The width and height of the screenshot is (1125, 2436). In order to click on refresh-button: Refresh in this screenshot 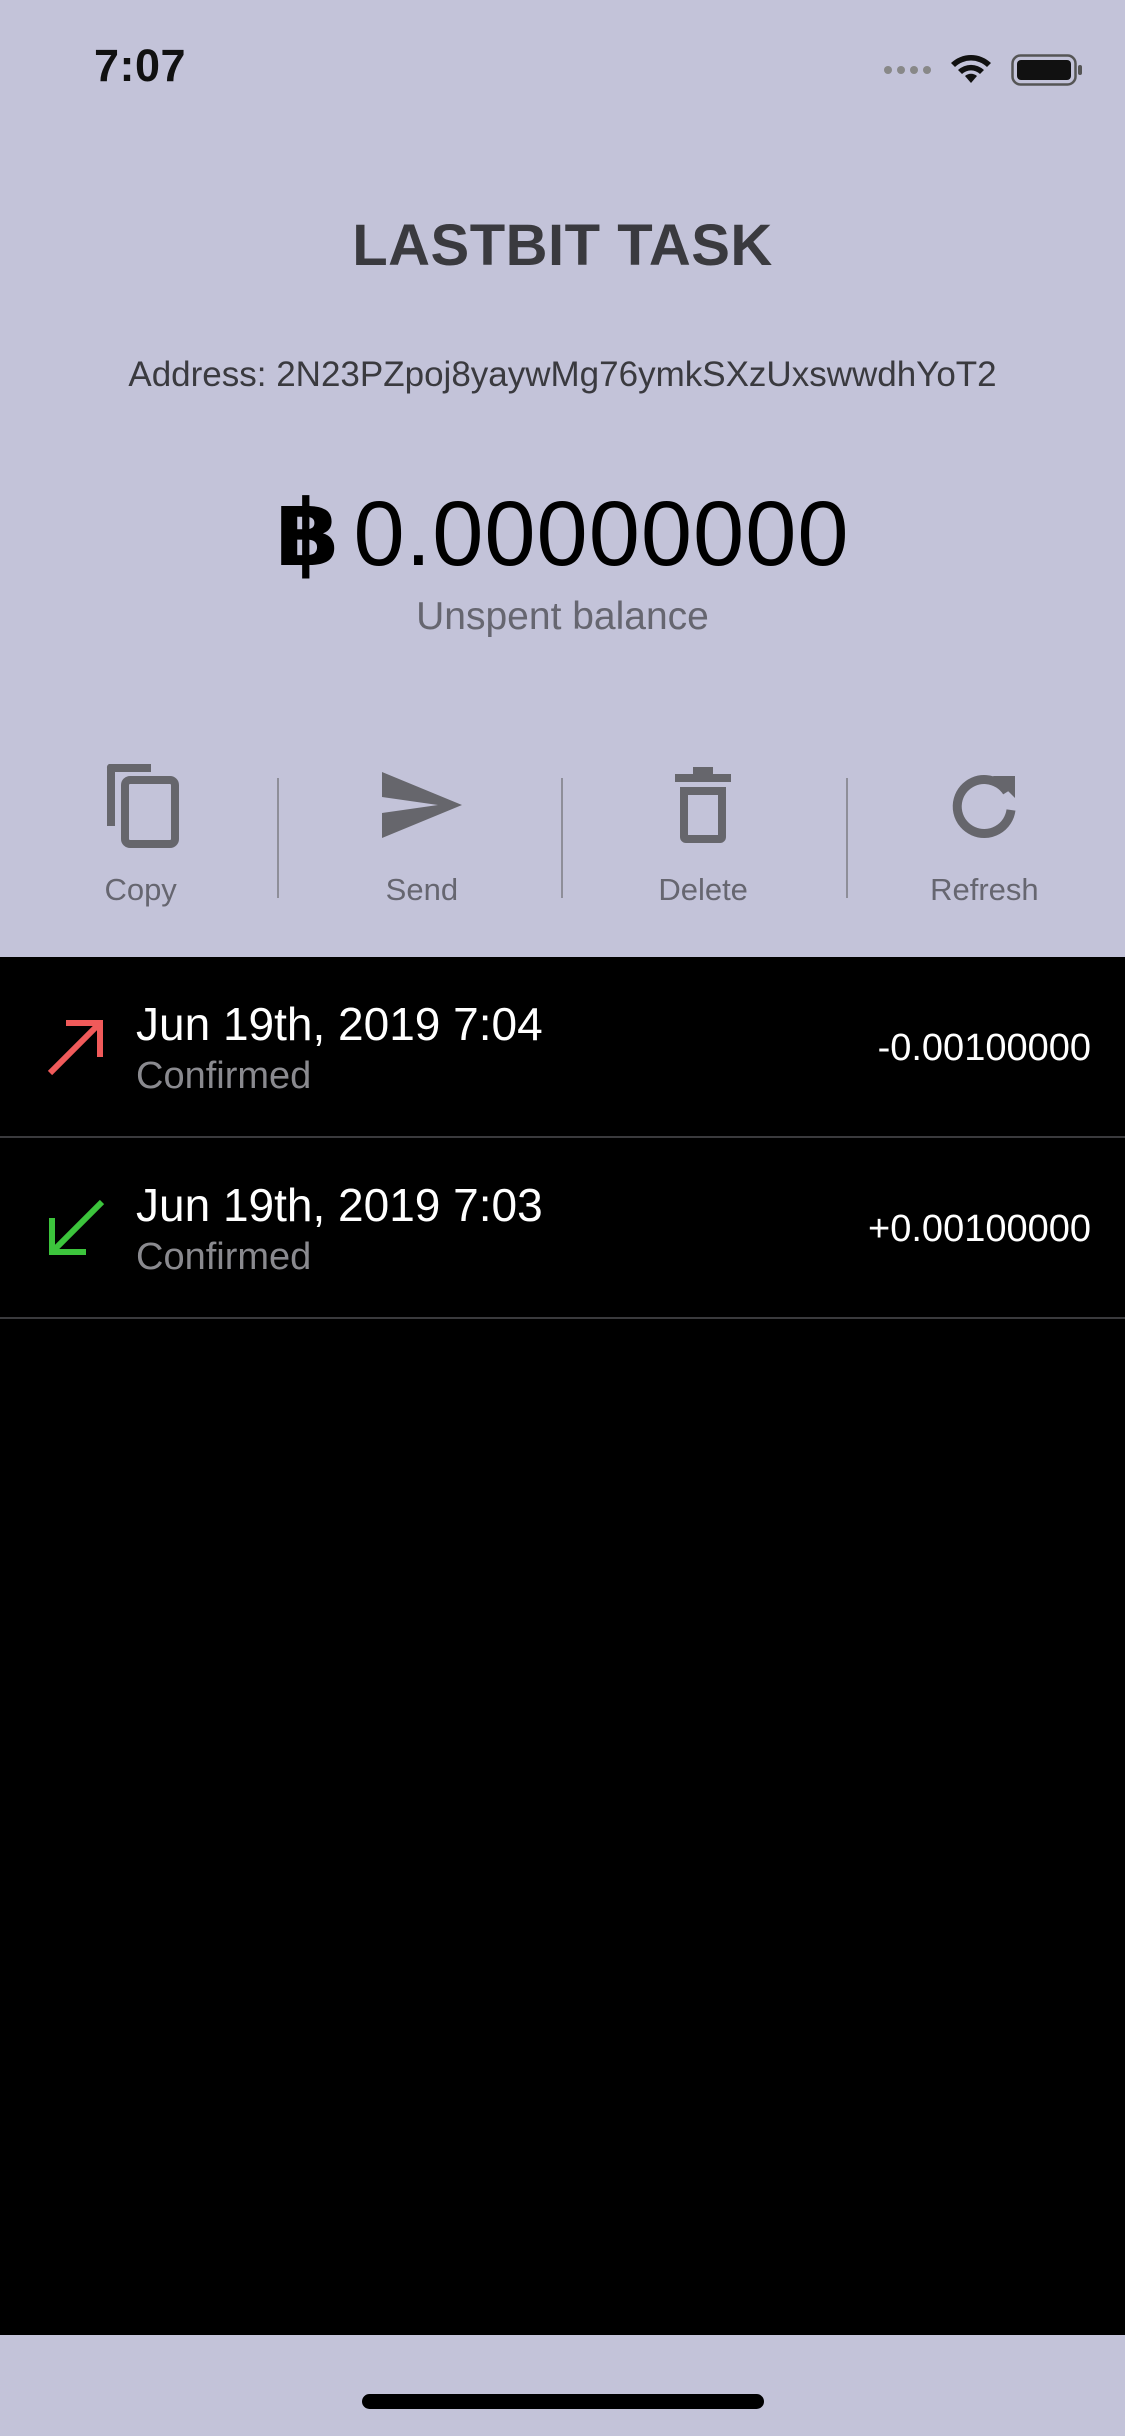, I will do `click(984, 840)`.